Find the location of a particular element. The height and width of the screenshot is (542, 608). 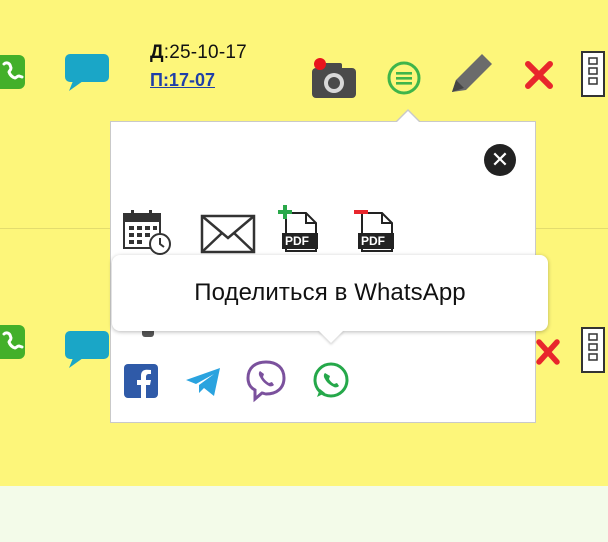

viber-icon is located at coordinates (266, 383).